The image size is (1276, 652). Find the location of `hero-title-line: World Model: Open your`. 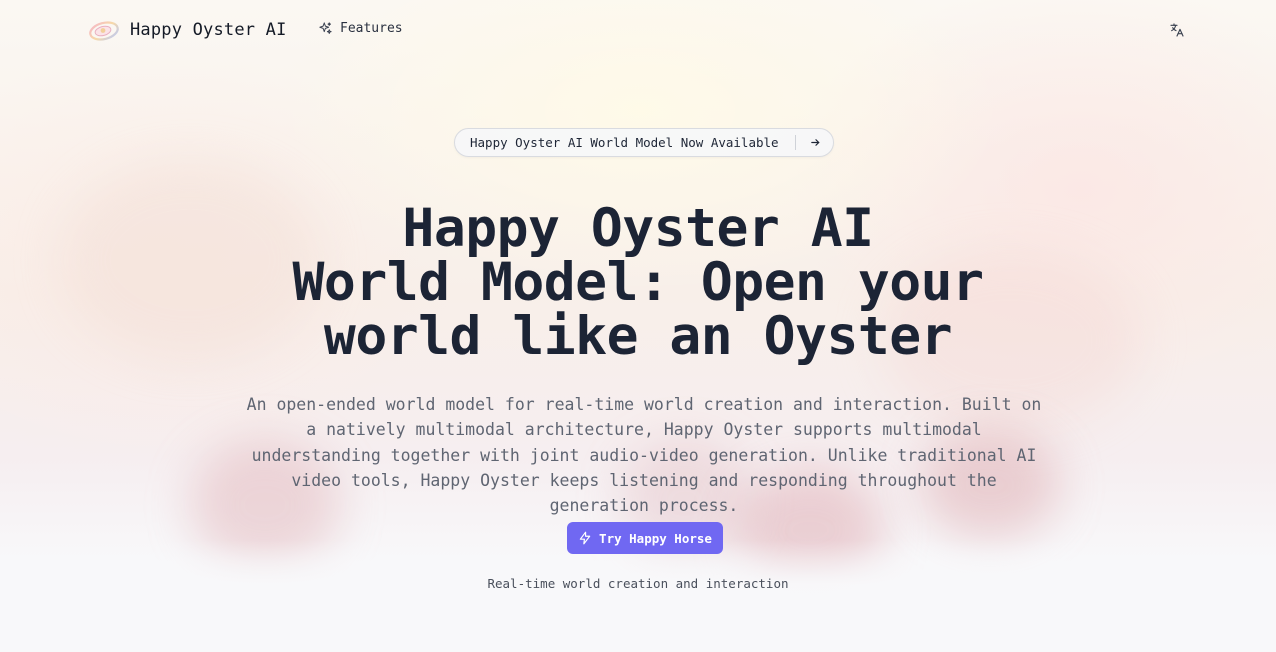

hero-title-line: World Model: Open your is located at coordinates (638, 282).